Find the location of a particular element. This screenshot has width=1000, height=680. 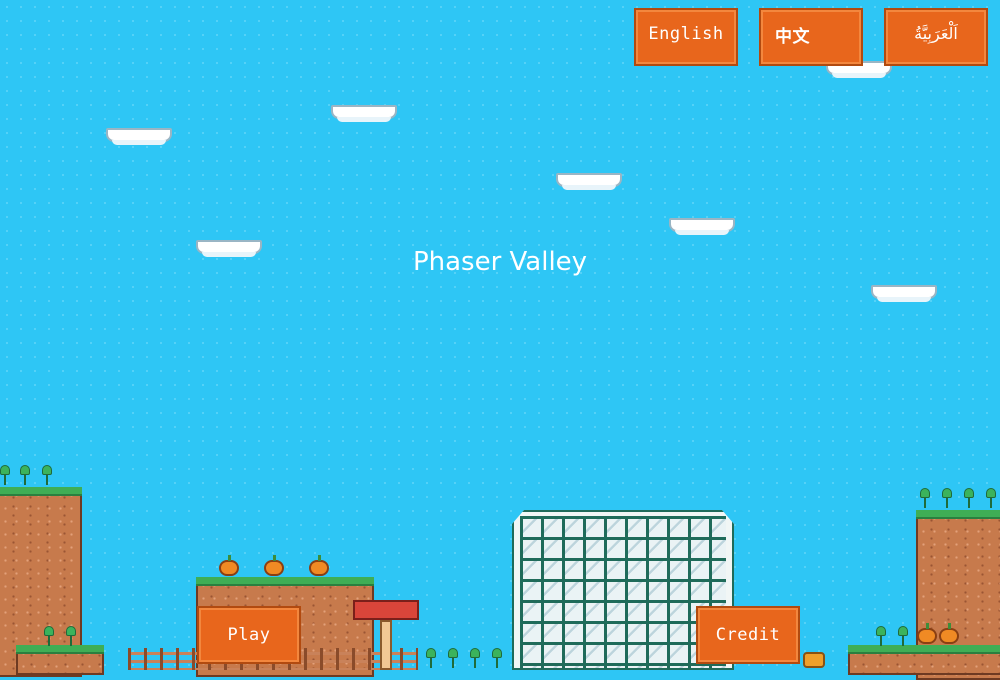

sign-post is located at coordinates (386, 645).